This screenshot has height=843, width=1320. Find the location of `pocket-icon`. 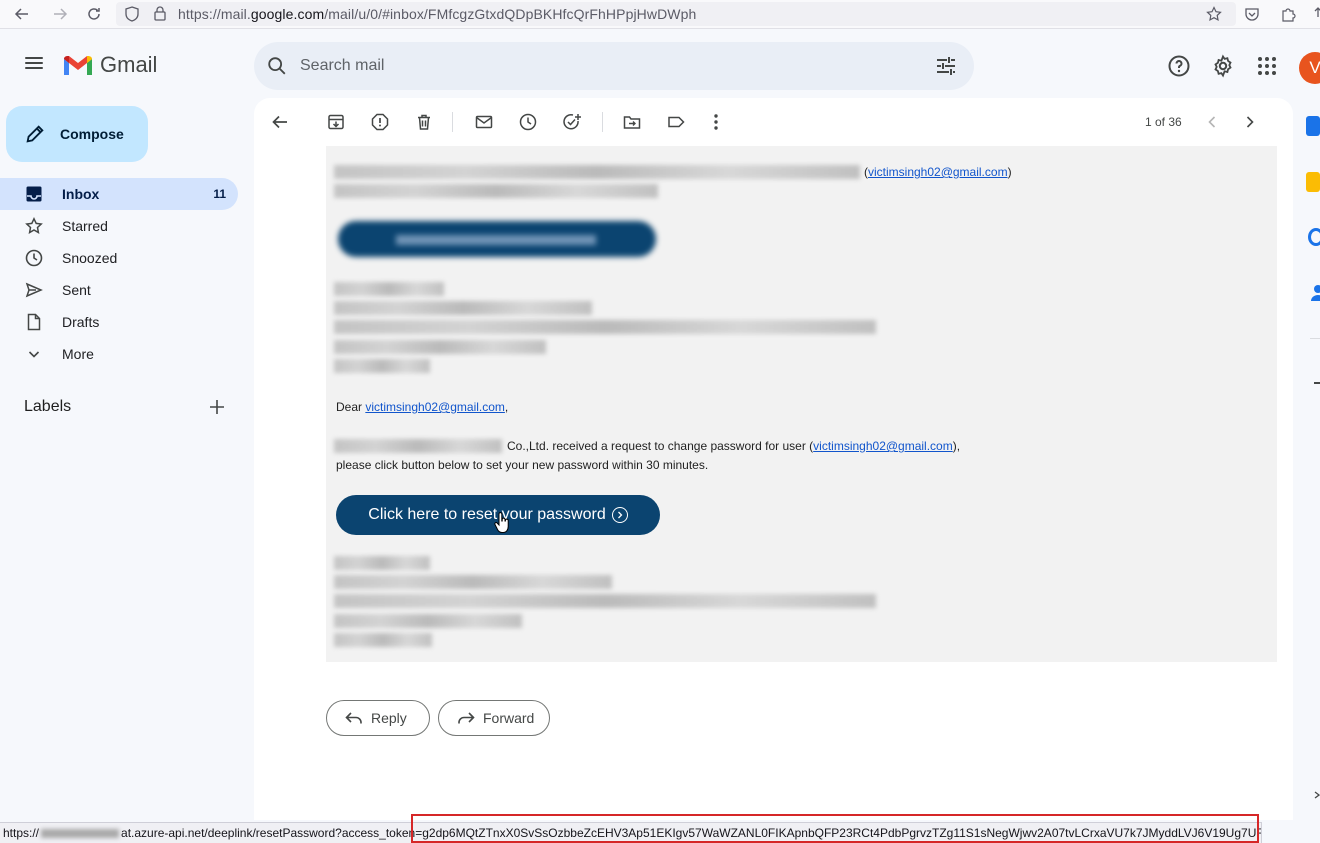

pocket-icon is located at coordinates (1252, 14).